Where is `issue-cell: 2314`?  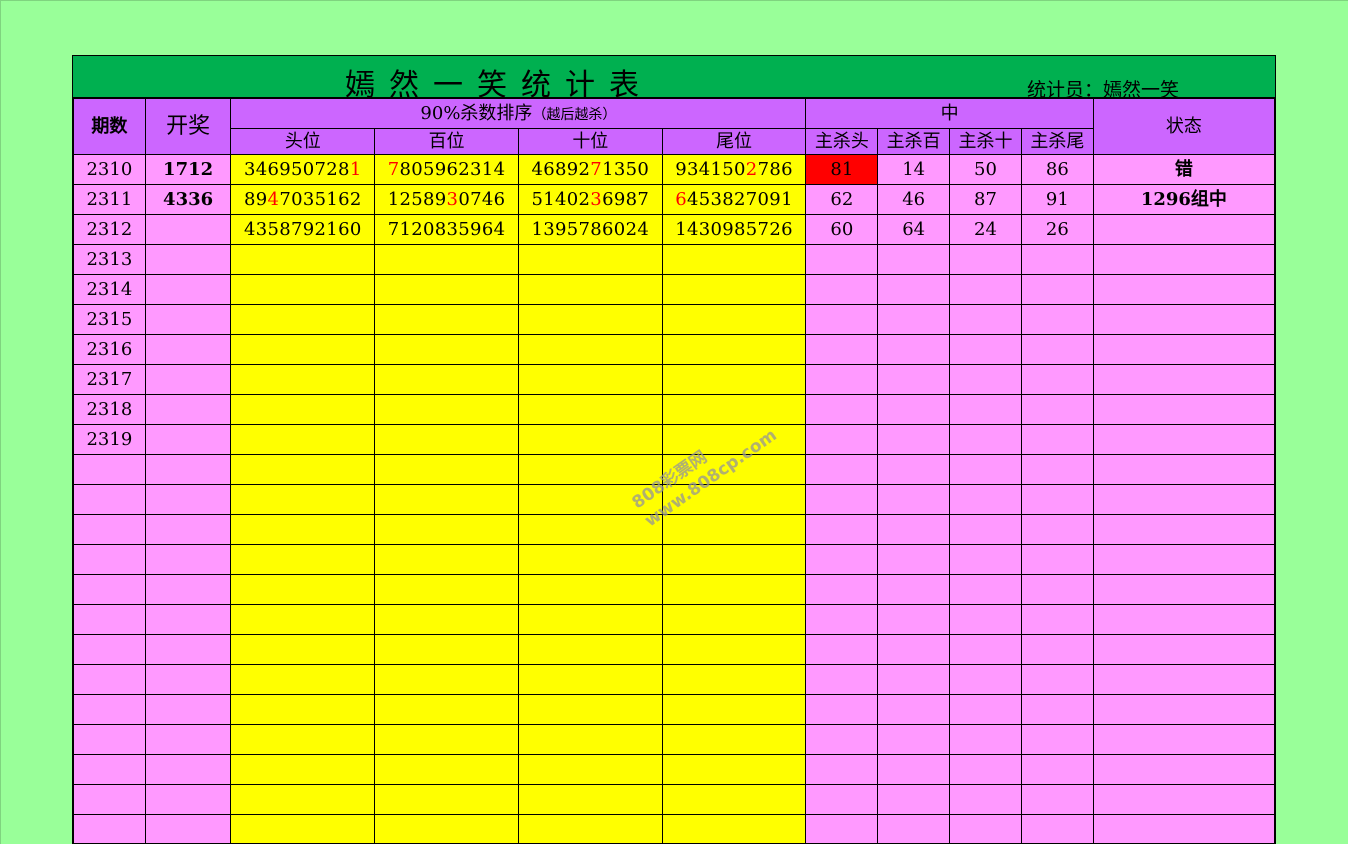
issue-cell: 2314 is located at coordinates (109, 289).